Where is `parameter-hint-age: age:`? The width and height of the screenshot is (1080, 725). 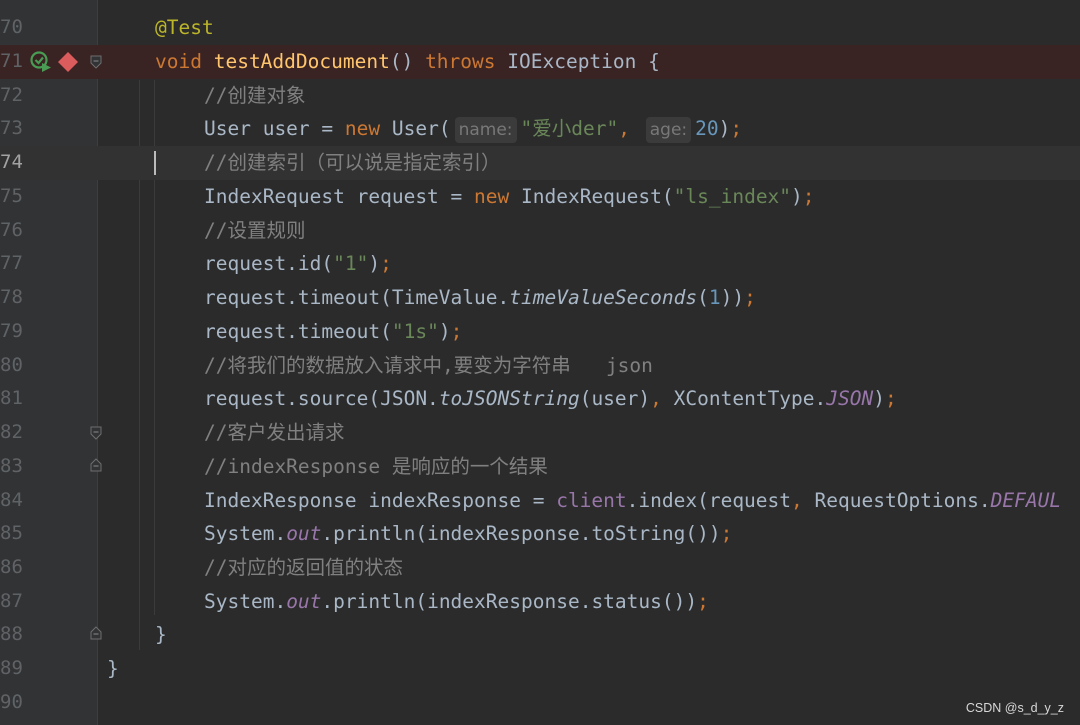
parameter-hint-age: age: is located at coordinates (668, 130).